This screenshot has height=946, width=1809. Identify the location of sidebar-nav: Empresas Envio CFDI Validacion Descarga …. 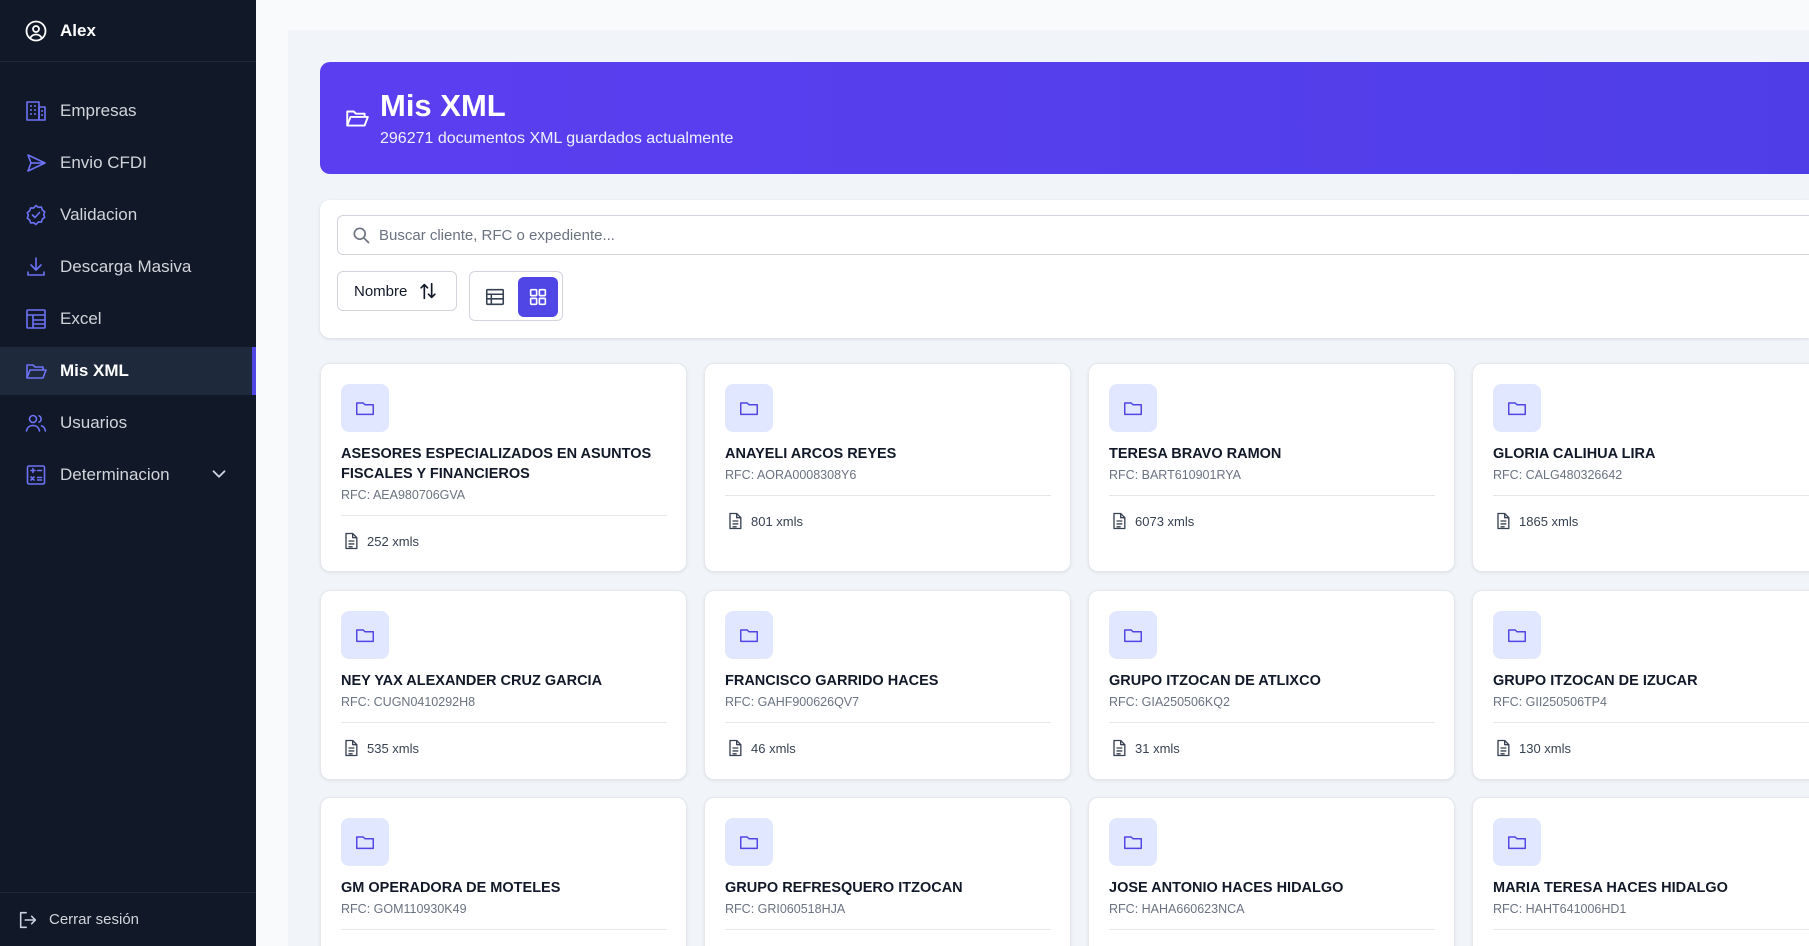
(128, 280).